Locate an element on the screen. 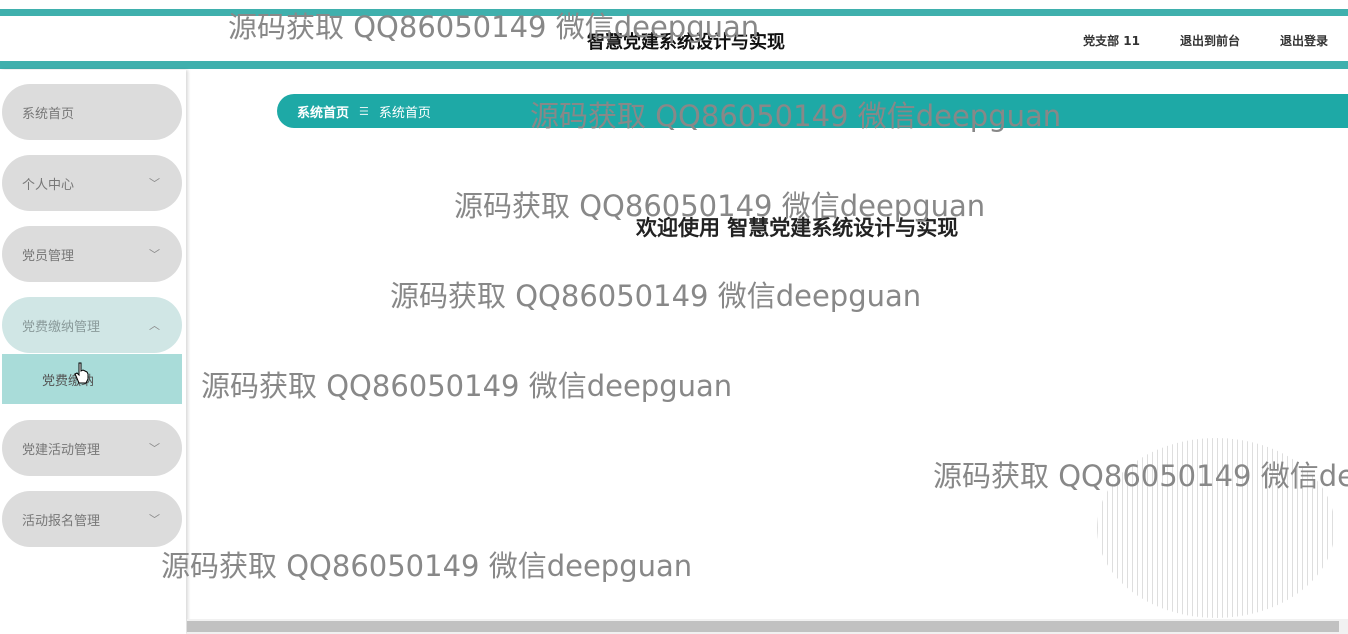 Image resolution: width=1348 pixels, height=634 pixels. breadcrumb: 系统首页 ☰ 系统首页 is located at coordinates (812, 111).